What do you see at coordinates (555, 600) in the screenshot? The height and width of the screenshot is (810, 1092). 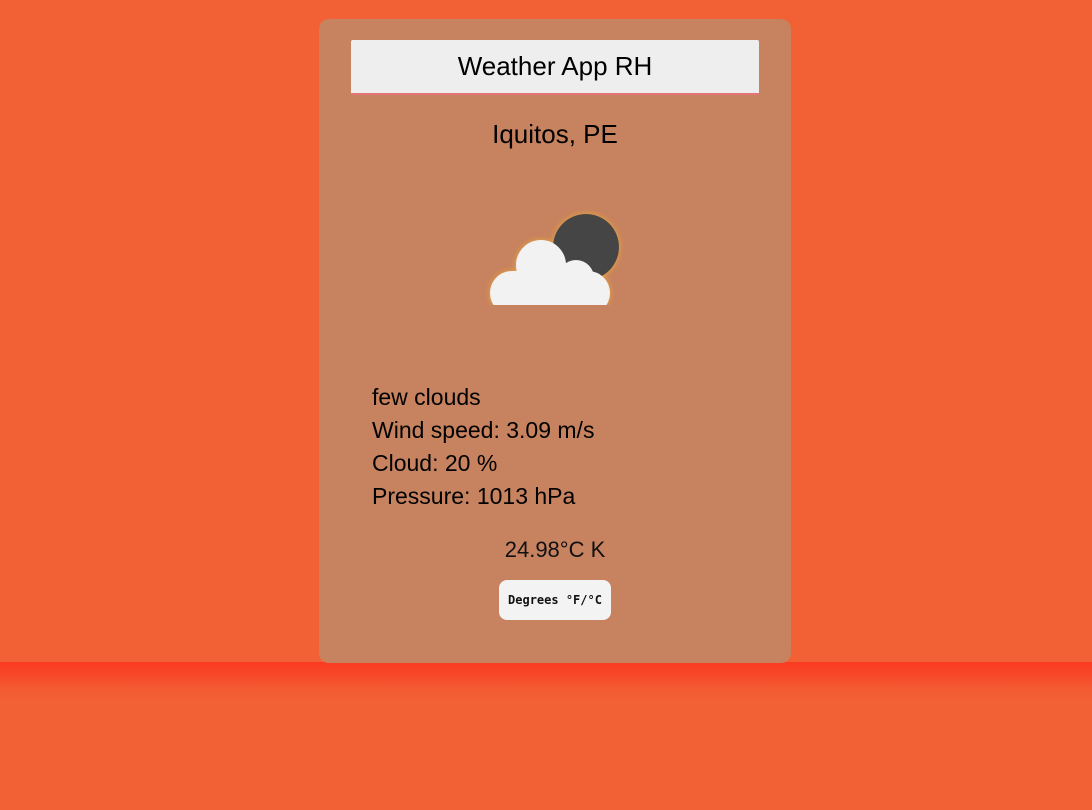 I see `unit-toggle-button: Degrees °F/°C` at bounding box center [555, 600].